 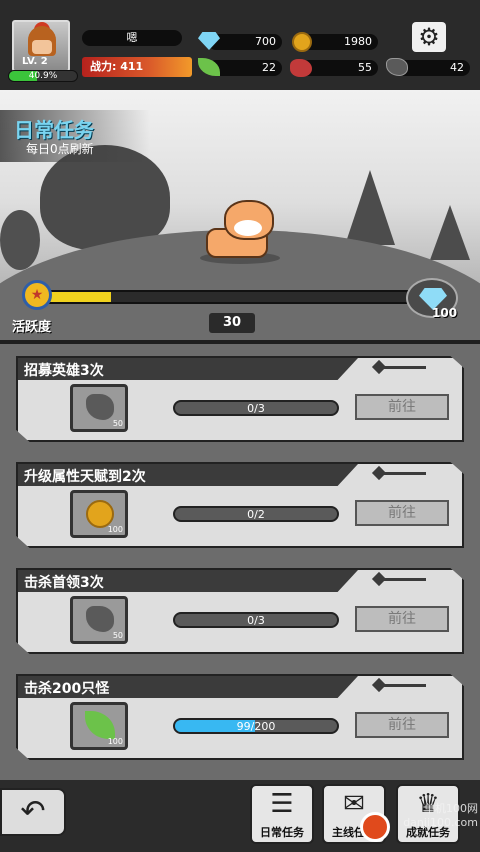 I want to click on activity-label: 活跃度, so click(x=32, y=327).